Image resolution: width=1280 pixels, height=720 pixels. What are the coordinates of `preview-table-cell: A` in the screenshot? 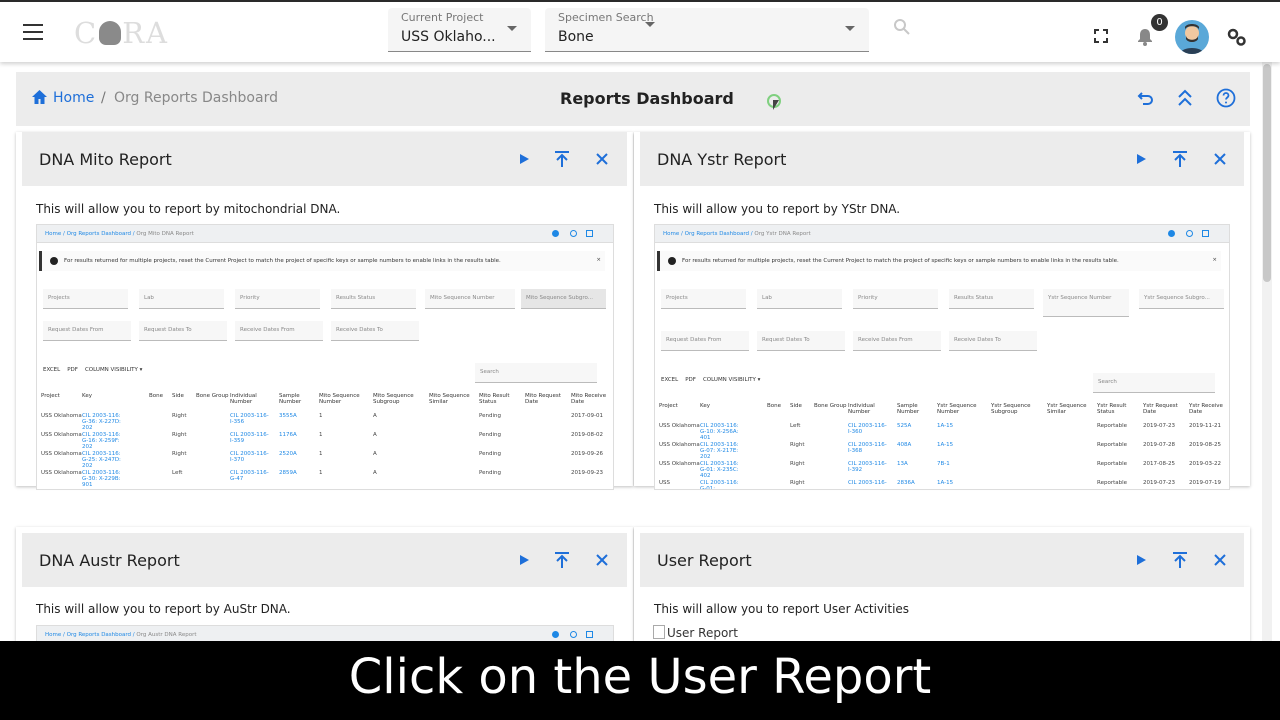 It's located at (375, 435).